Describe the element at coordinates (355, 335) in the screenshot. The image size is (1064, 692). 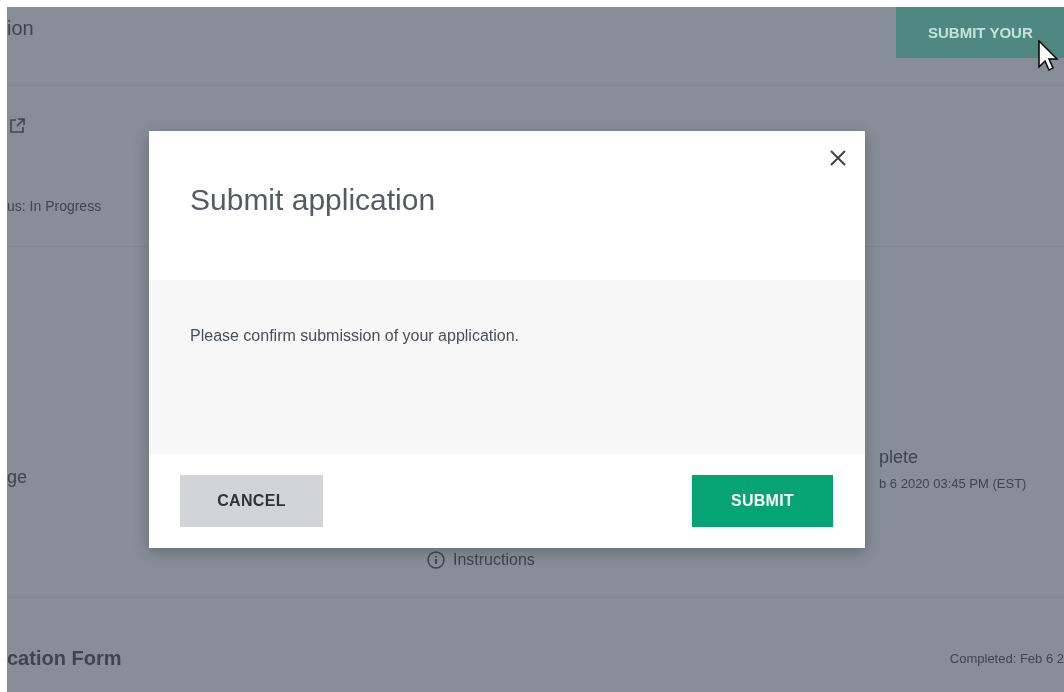
I see `confirmation-message: Please confirm submission of your application.` at that location.